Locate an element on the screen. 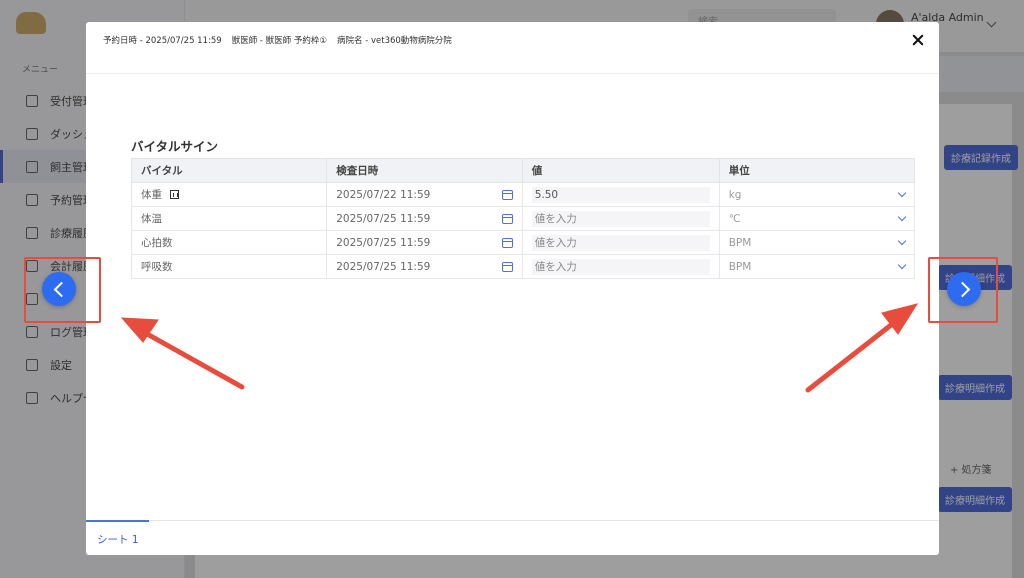  value-cell: 5.50 is located at coordinates (620, 194).